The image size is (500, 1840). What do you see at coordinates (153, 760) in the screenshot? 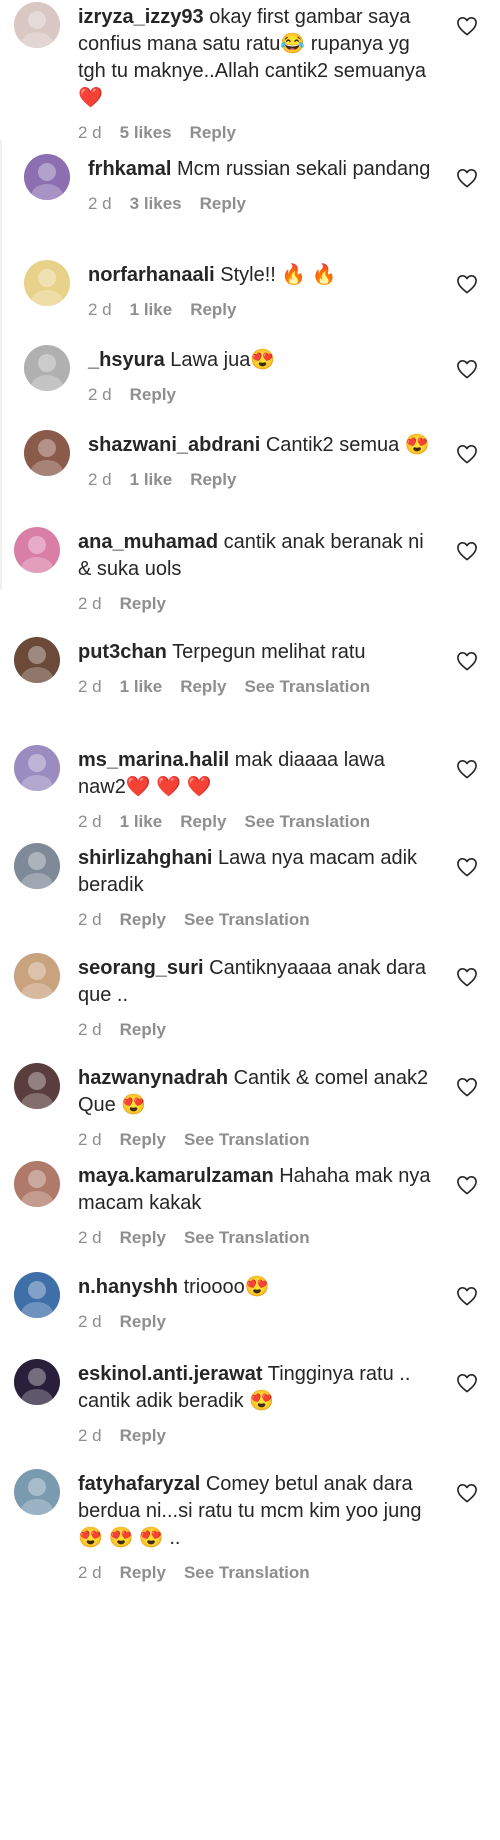
I see `comment-username: ms_marina.halil` at bounding box center [153, 760].